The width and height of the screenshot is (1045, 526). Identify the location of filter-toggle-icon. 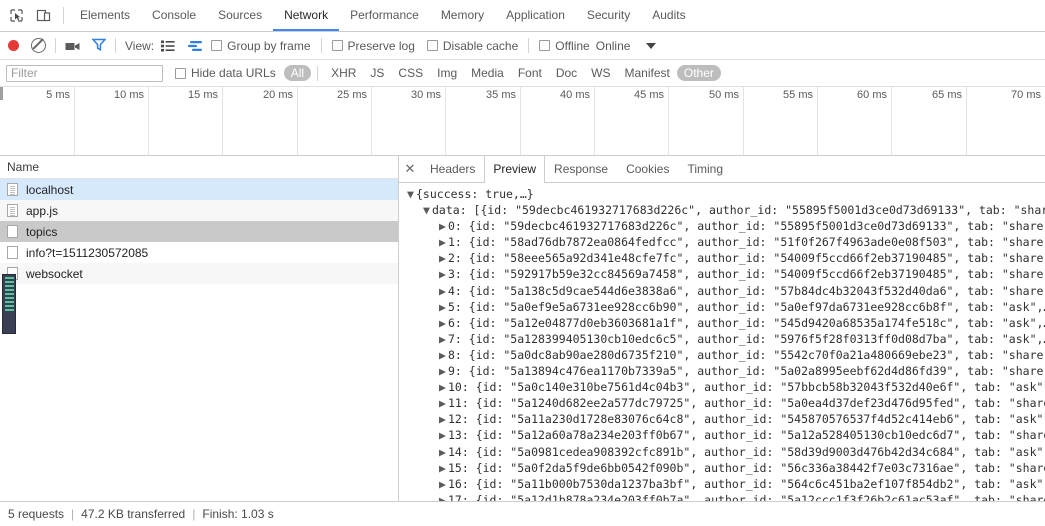
(99, 46).